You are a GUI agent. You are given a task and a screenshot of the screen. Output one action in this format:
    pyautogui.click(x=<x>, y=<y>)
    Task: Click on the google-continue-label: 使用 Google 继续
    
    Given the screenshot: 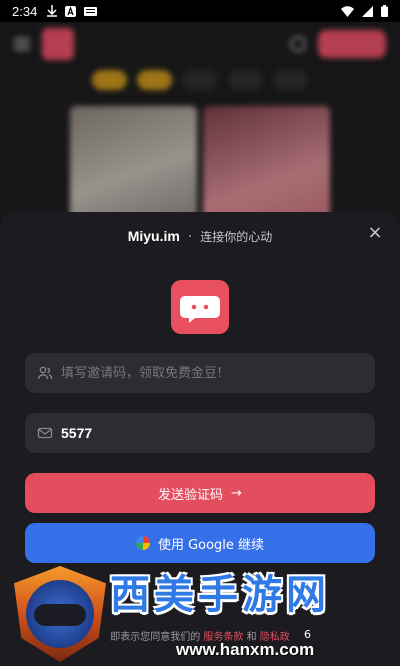 What is the action you would take?
    pyautogui.click(x=211, y=545)
    